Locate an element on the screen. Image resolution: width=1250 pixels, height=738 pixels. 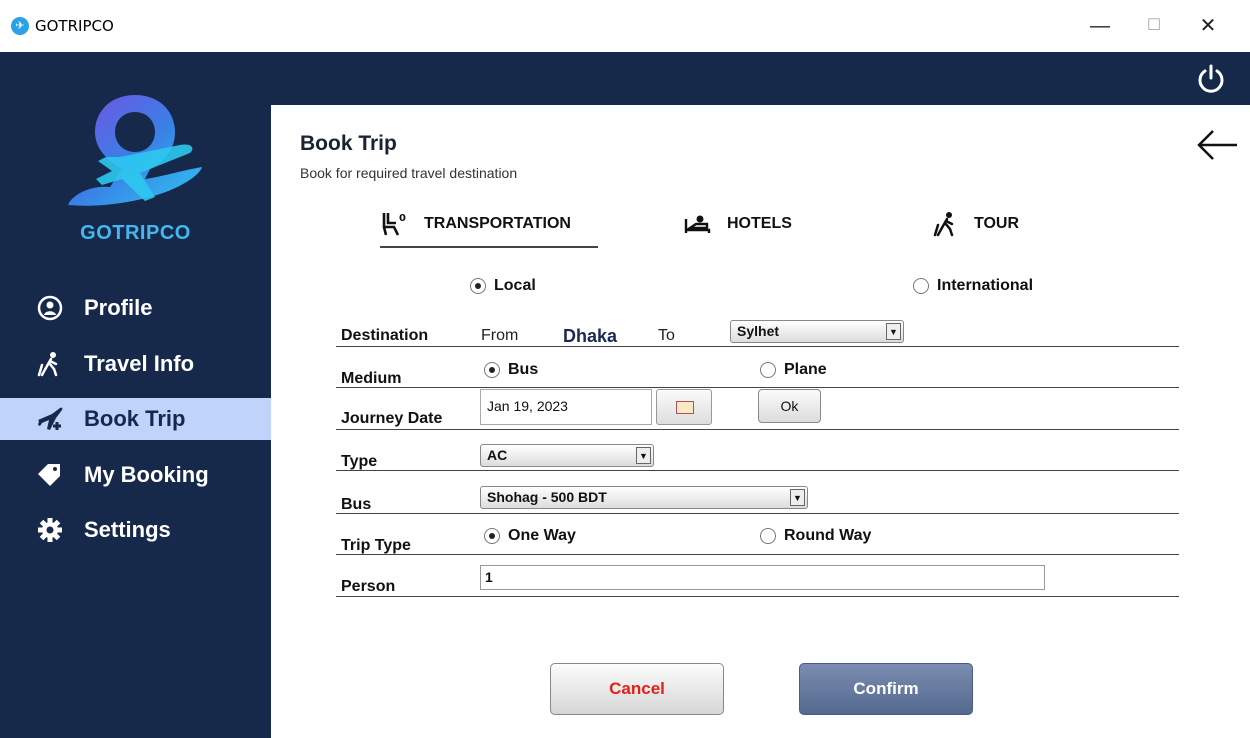
gear-icon is located at coordinates (50, 530).